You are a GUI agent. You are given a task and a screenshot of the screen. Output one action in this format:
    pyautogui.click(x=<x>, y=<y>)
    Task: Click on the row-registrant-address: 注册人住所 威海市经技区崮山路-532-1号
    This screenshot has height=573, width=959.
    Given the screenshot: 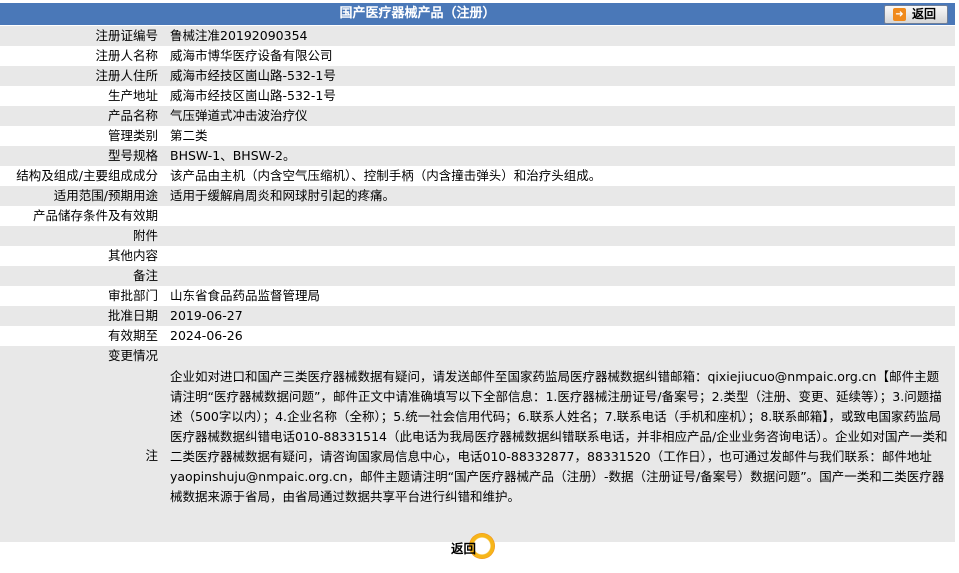 What is the action you would take?
    pyautogui.click(x=477, y=76)
    